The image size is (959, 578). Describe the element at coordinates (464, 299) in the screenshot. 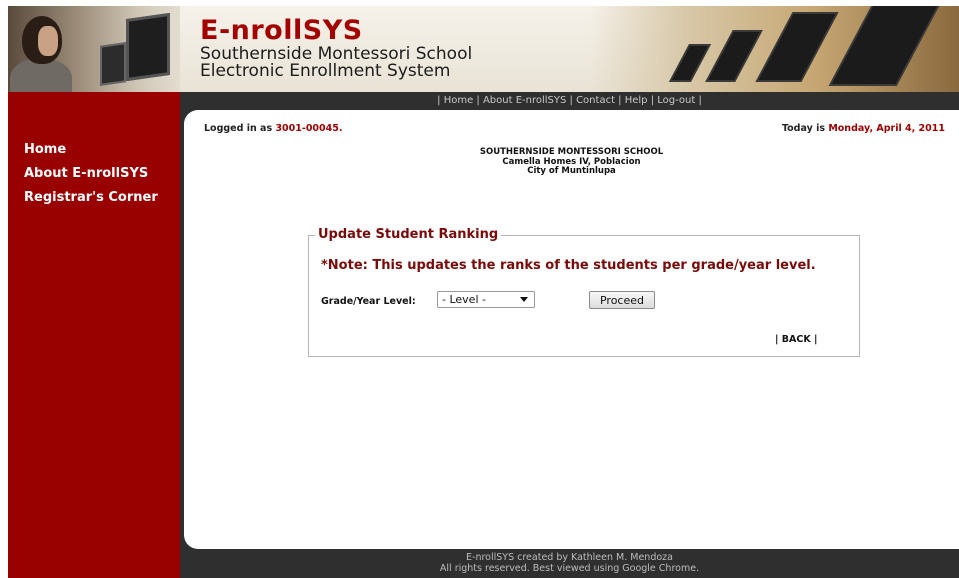

I see `grade-level-selected-value: - Level -` at that location.